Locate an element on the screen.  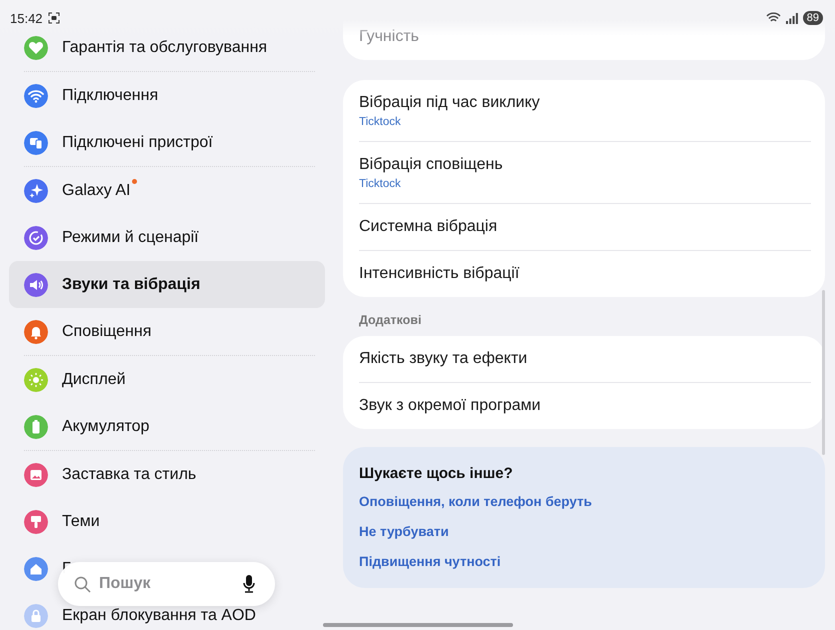
settings-item: Якість звуку та ефекти is located at coordinates (585, 359).